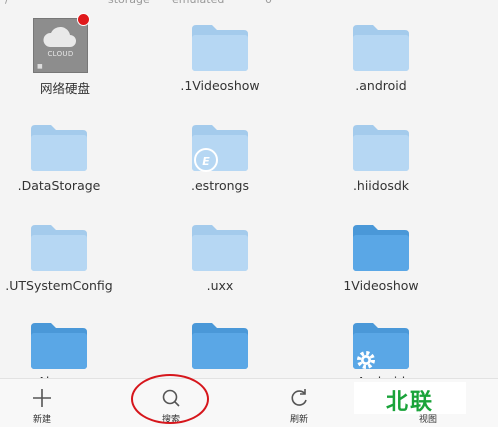  What do you see at coordinates (381, 285) in the screenshot?
I see `file-name: 1Videoshow` at bounding box center [381, 285].